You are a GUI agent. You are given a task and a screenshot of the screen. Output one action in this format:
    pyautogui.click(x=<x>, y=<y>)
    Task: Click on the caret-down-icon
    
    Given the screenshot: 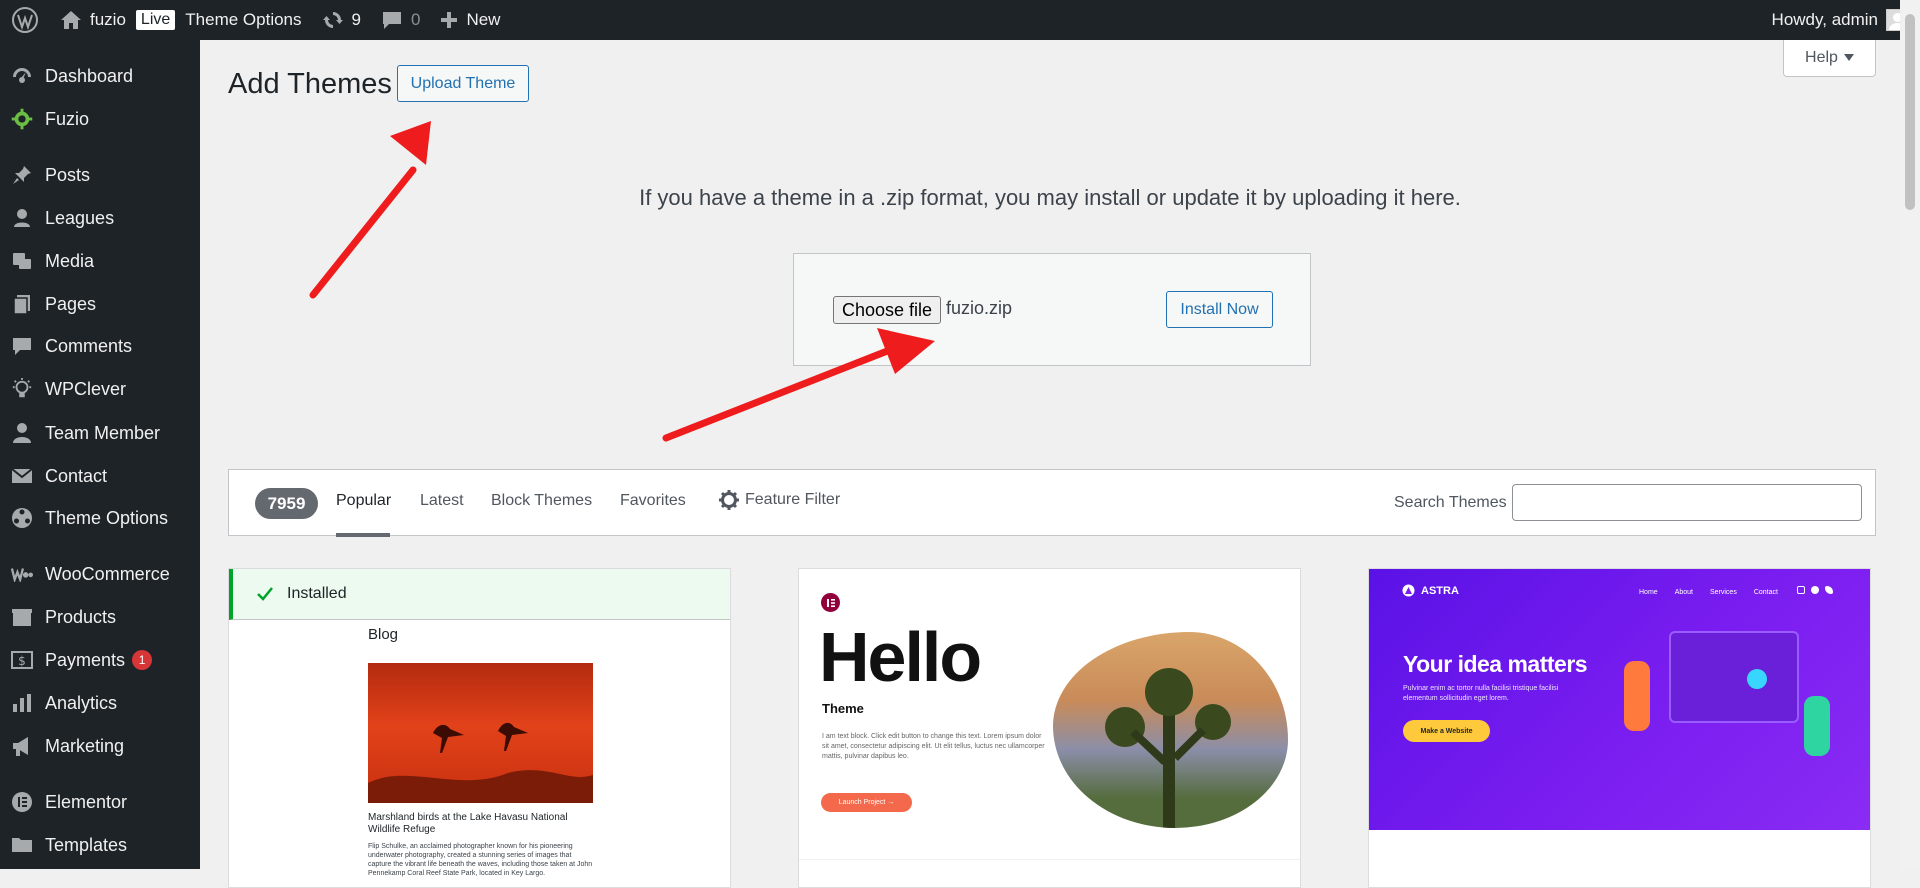 What is the action you would take?
    pyautogui.click(x=1848, y=57)
    